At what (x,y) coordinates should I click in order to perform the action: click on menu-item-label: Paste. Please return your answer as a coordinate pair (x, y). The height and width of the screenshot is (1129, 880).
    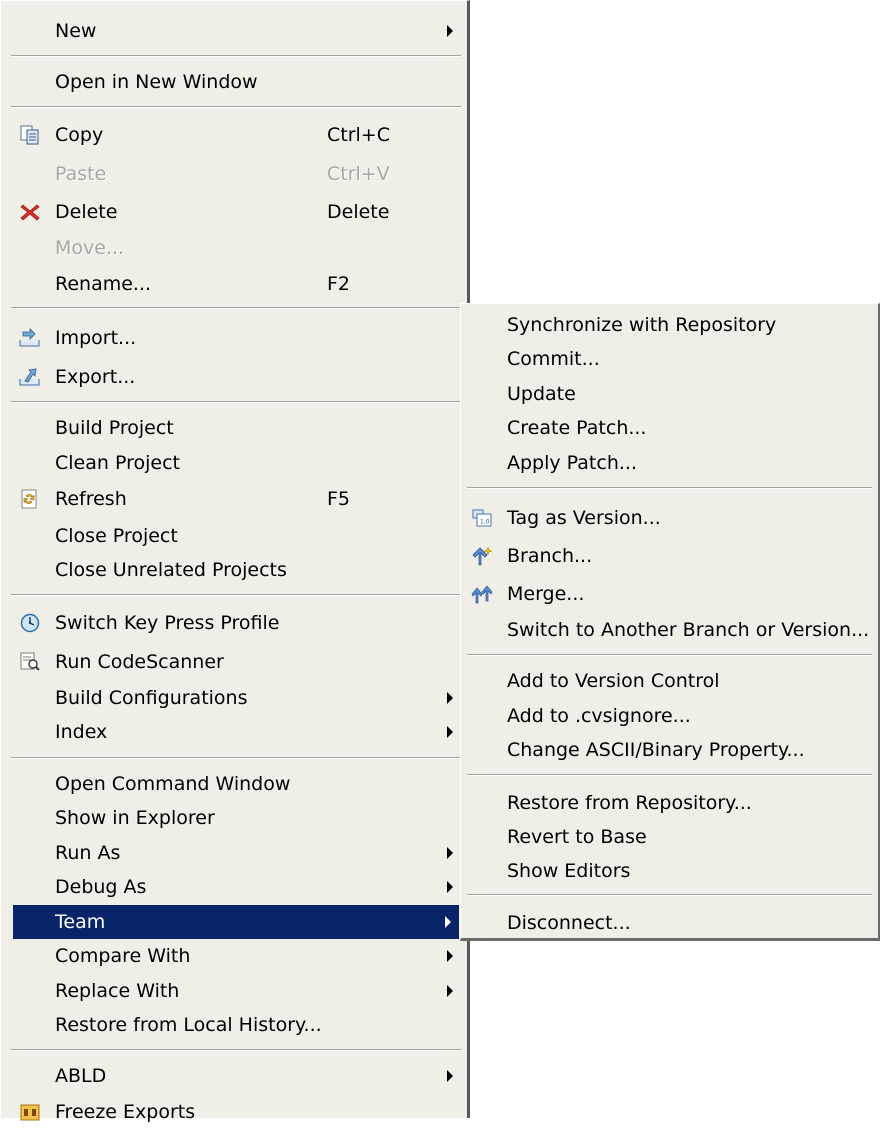
    Looking at the image, I should click on (81, 174).